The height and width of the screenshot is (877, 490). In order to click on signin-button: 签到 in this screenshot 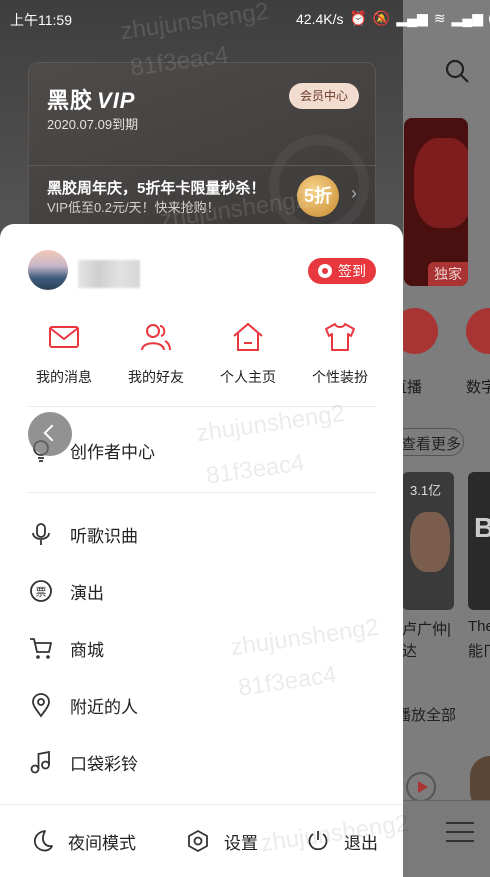, I will do `click(342, 271)`.